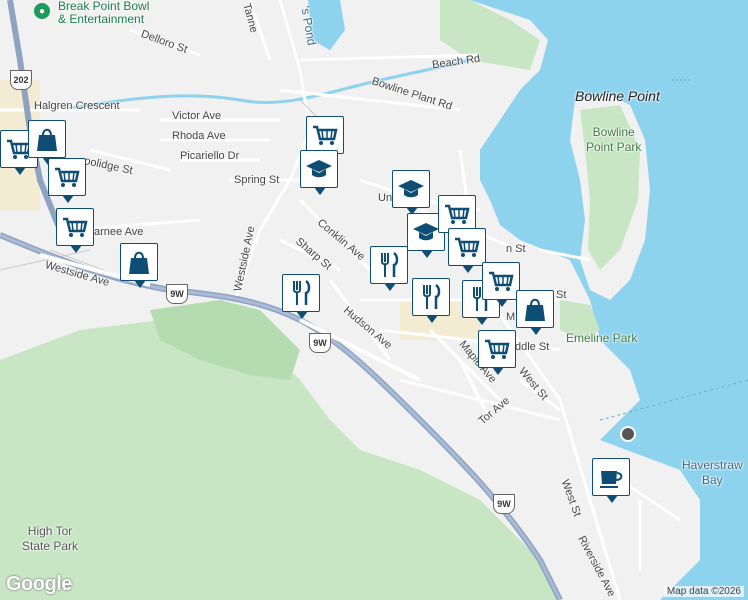 This screenshot has width=748, height=600. What do you see at coordinates (39, 584) in the screenshot?
I see `google-logo: Google` at bounding box center [39, 584].